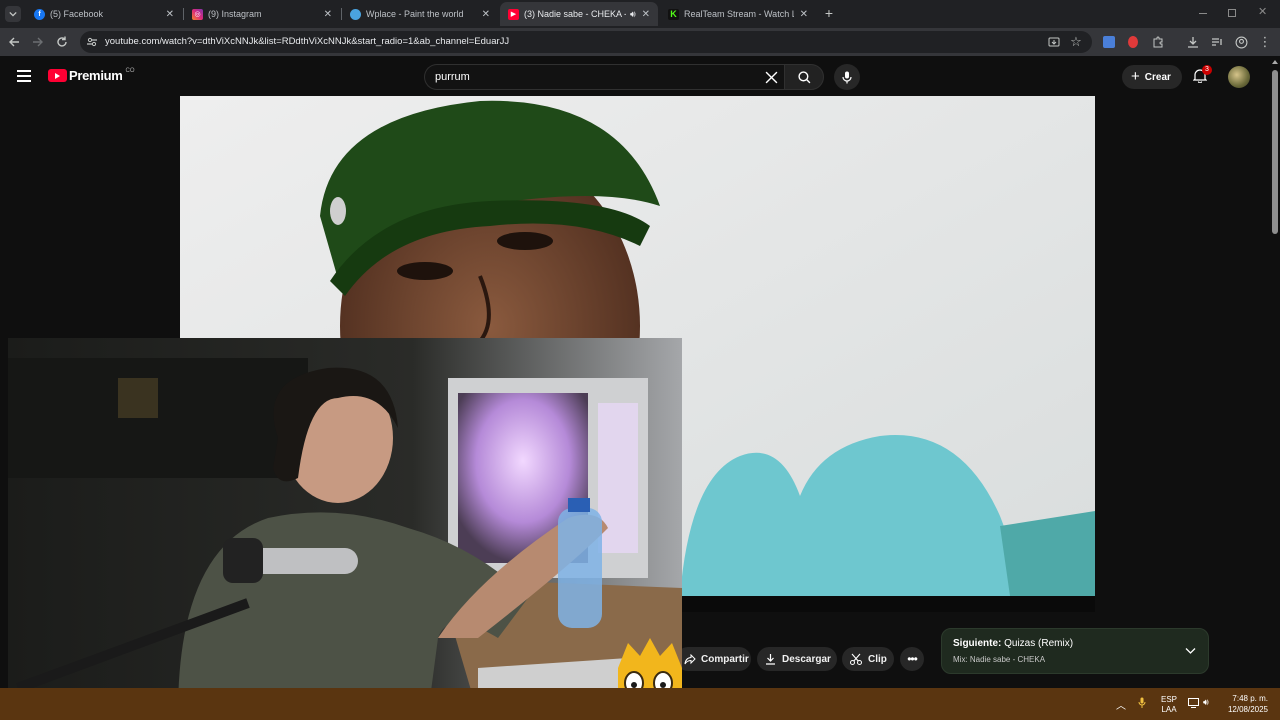 This screenshot has width=1280, height=720. Describe the element at coordinates (1206, 702) in the screenshot. I see `volume-icon: 🔊︎` at that location.